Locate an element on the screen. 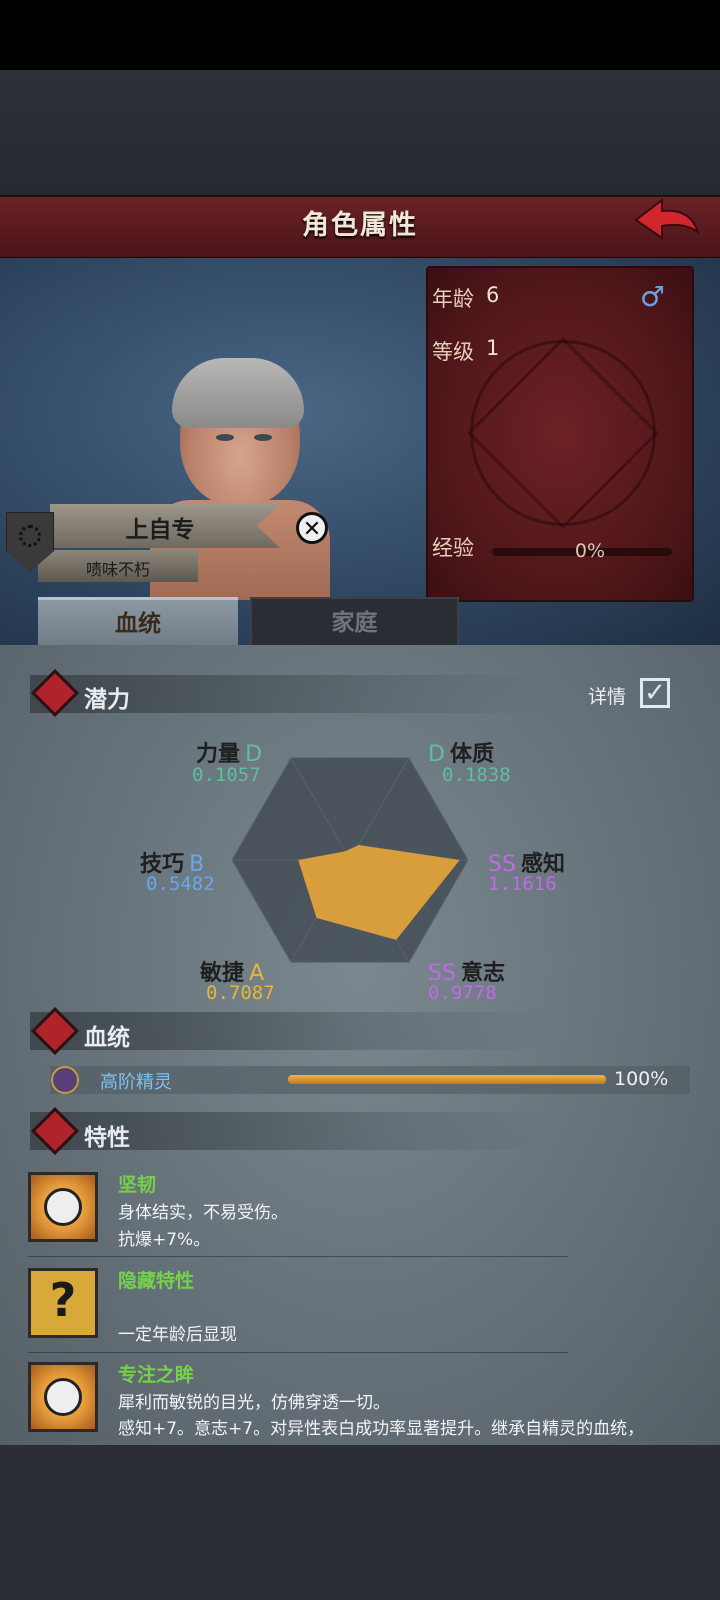 This screenshot has height=1600, width=720. portrait-hair is located at coordinates (238, 393).